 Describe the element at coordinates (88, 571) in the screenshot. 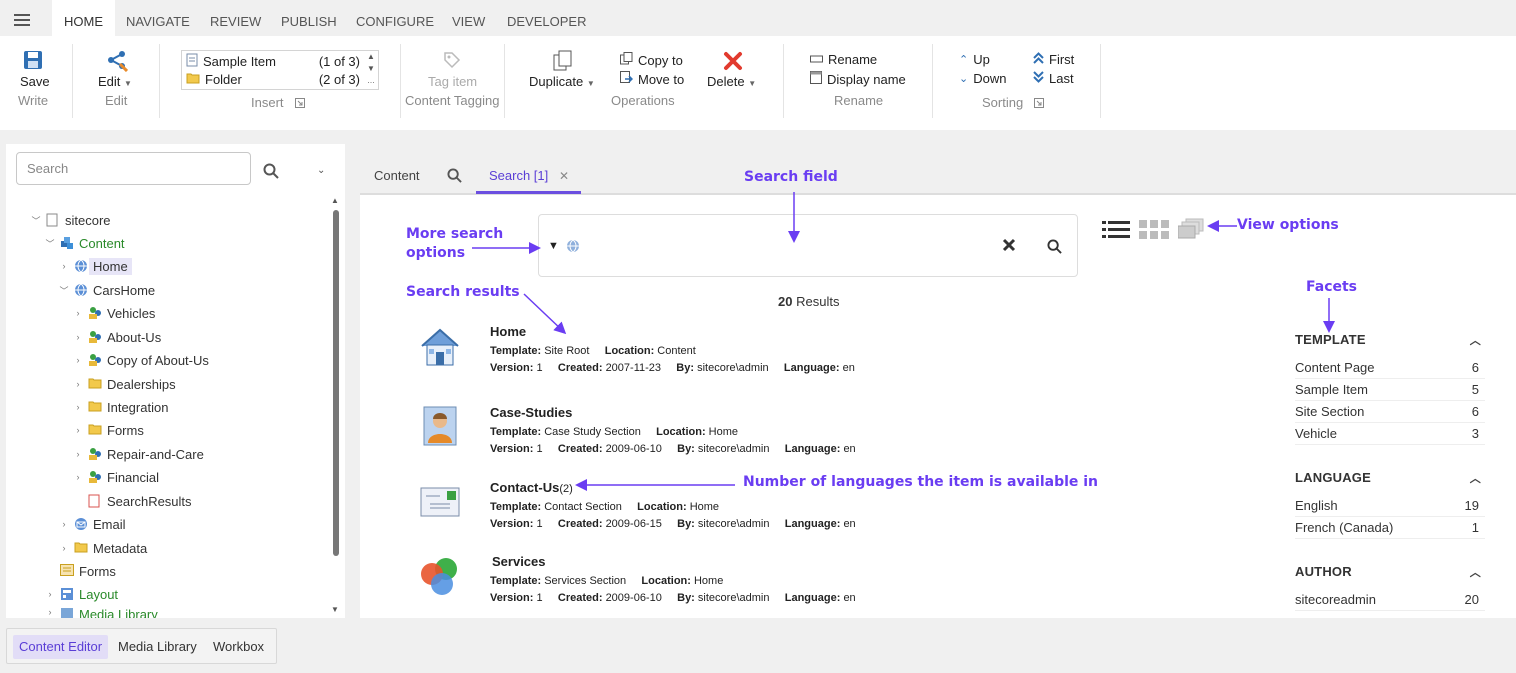

I see `tree-item-forms-root: Forms` at that location.